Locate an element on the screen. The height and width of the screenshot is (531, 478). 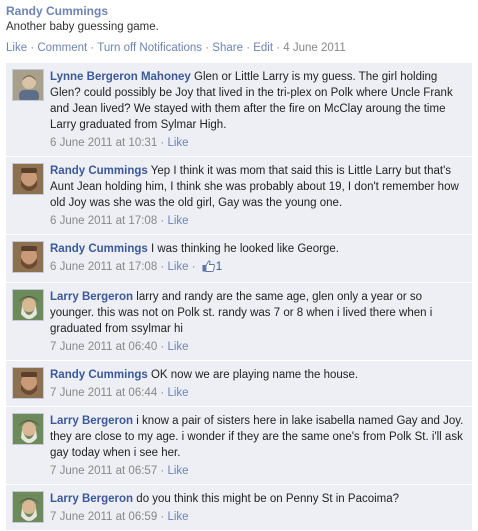
comment-timestamp: 7 June 2011 at 06:57 is located at coordinates (103, 471).